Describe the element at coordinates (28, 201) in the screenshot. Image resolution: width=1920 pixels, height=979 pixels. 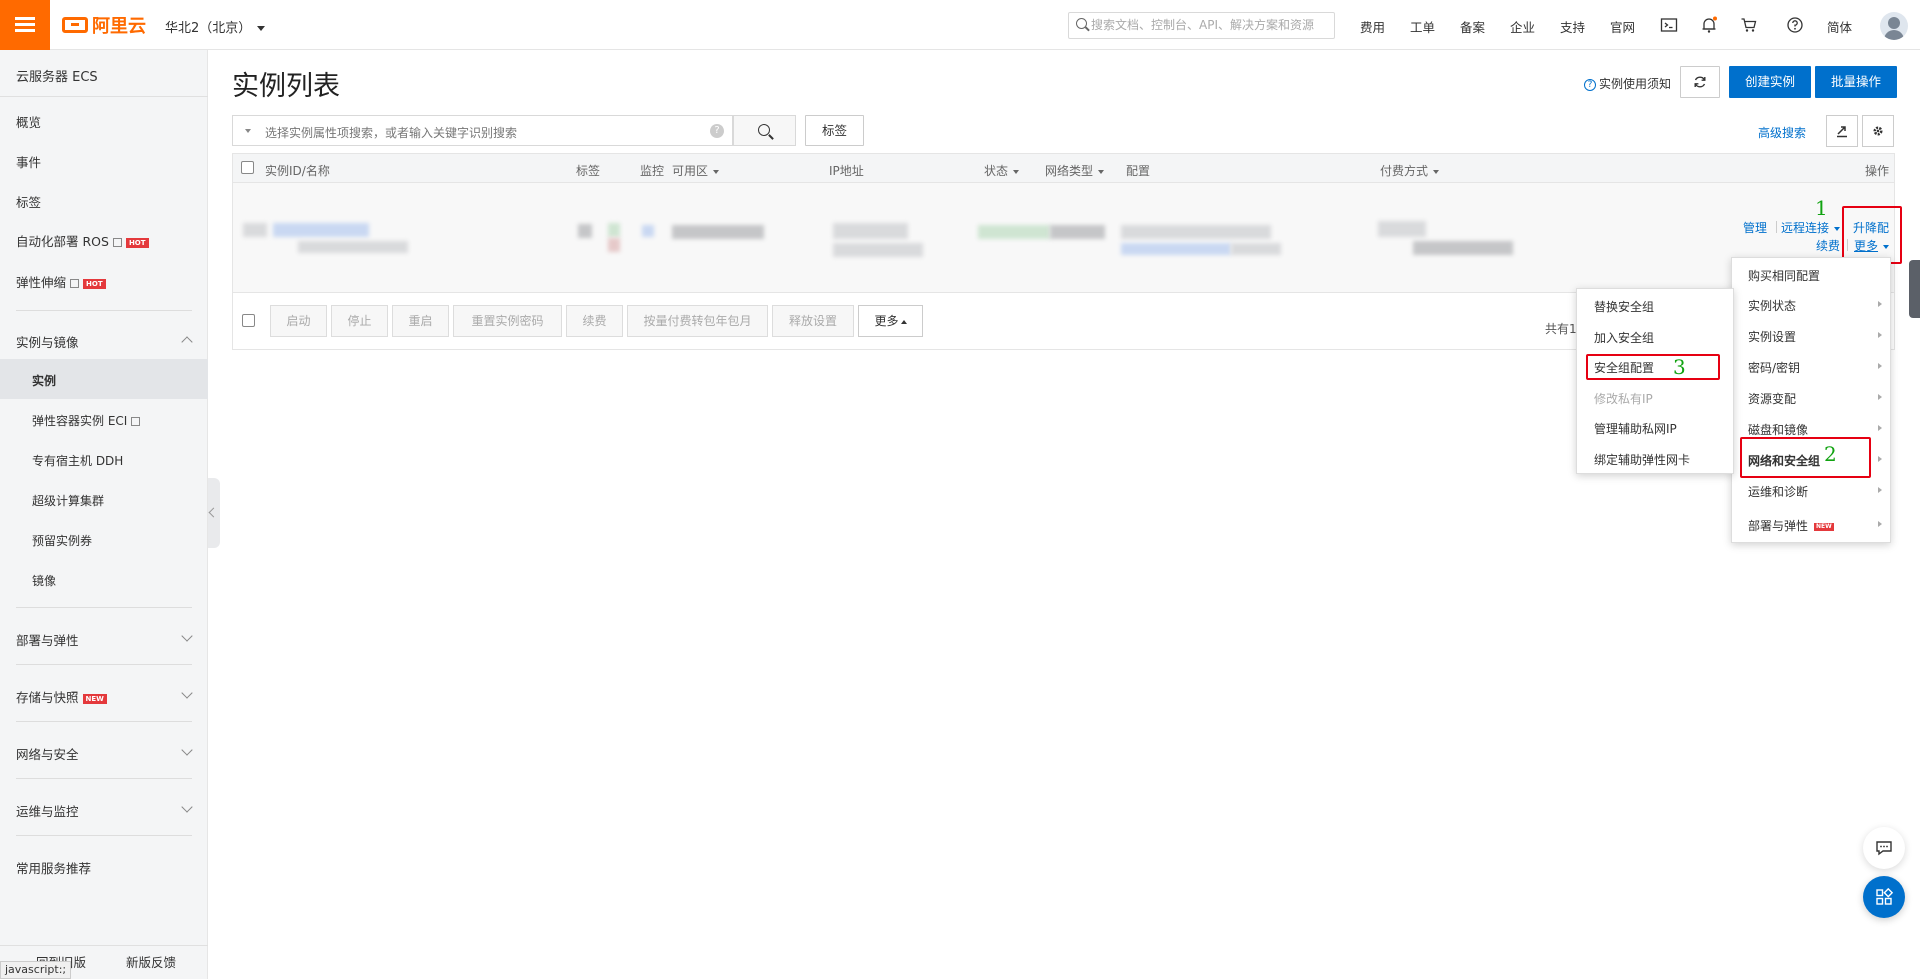
I see `sidebar-item-tags: 标签` at that location.